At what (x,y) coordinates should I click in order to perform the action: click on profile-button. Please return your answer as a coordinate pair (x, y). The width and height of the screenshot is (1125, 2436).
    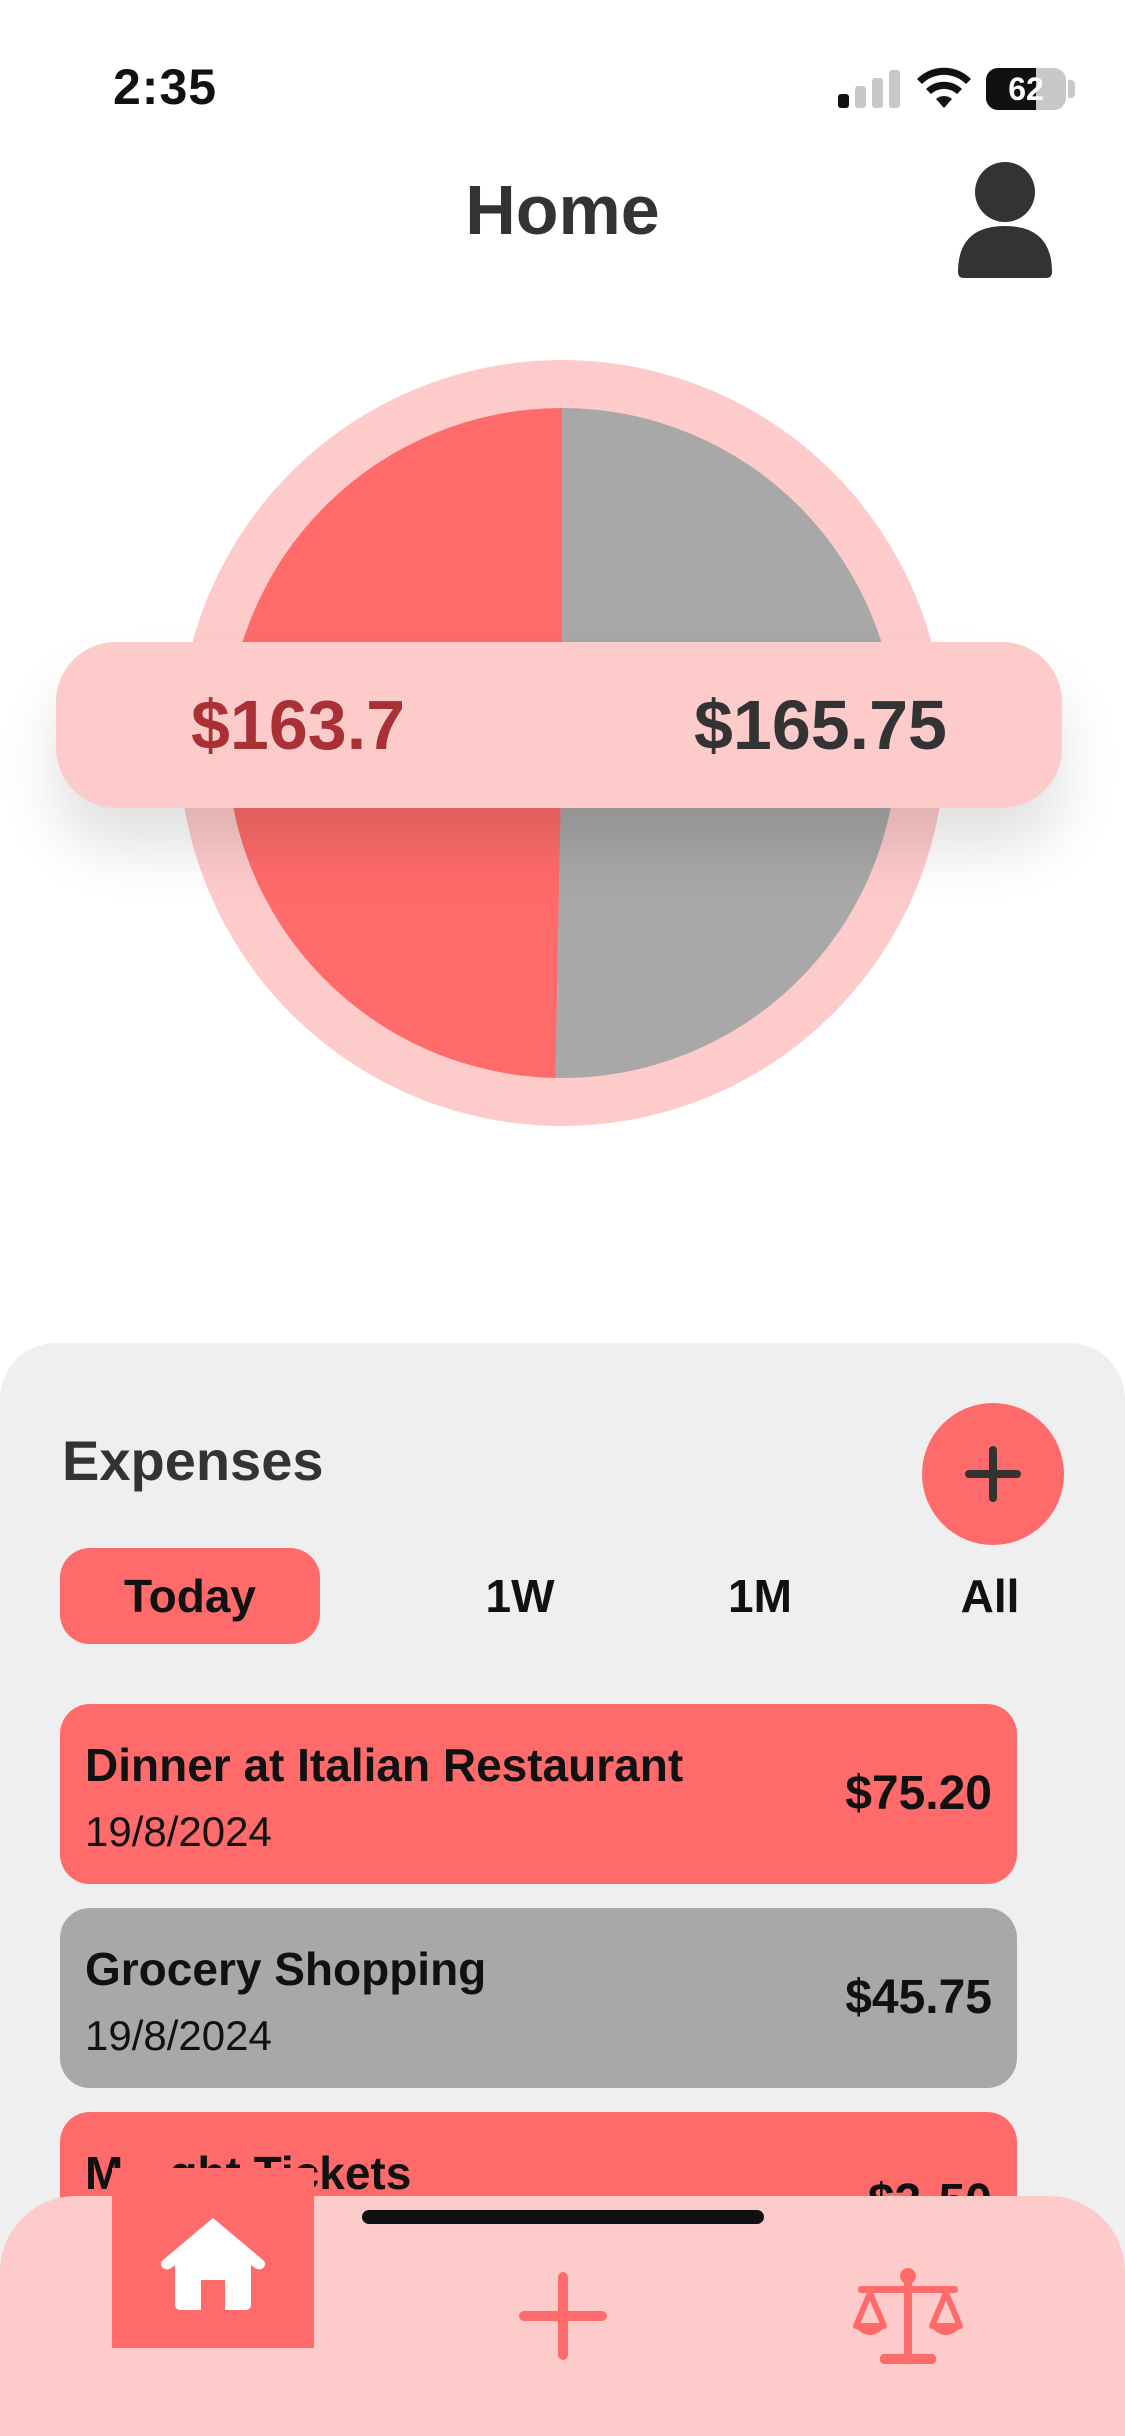
    Looking at the image, I should click on (1005, 220).